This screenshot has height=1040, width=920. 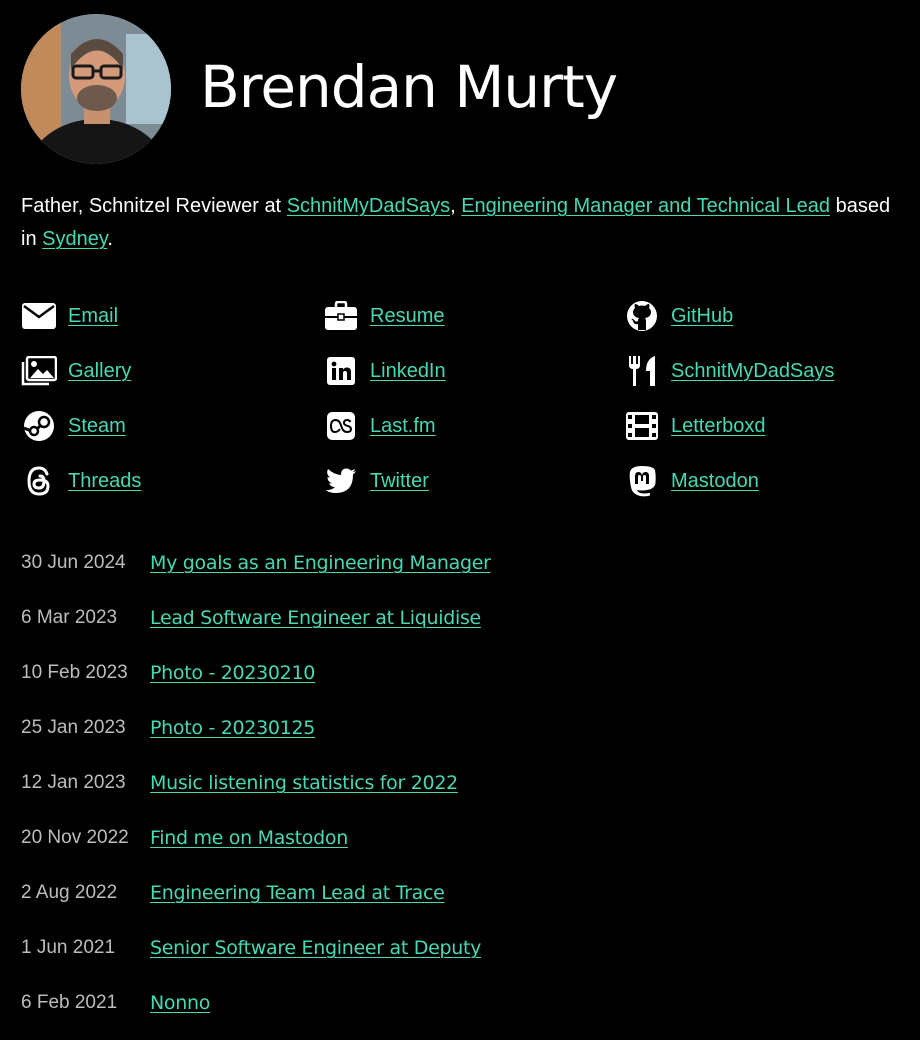 What do you see at coordinates (341, 426) in the screenshot?
I see `lastfm-icon` at bounding box center [341, 426].